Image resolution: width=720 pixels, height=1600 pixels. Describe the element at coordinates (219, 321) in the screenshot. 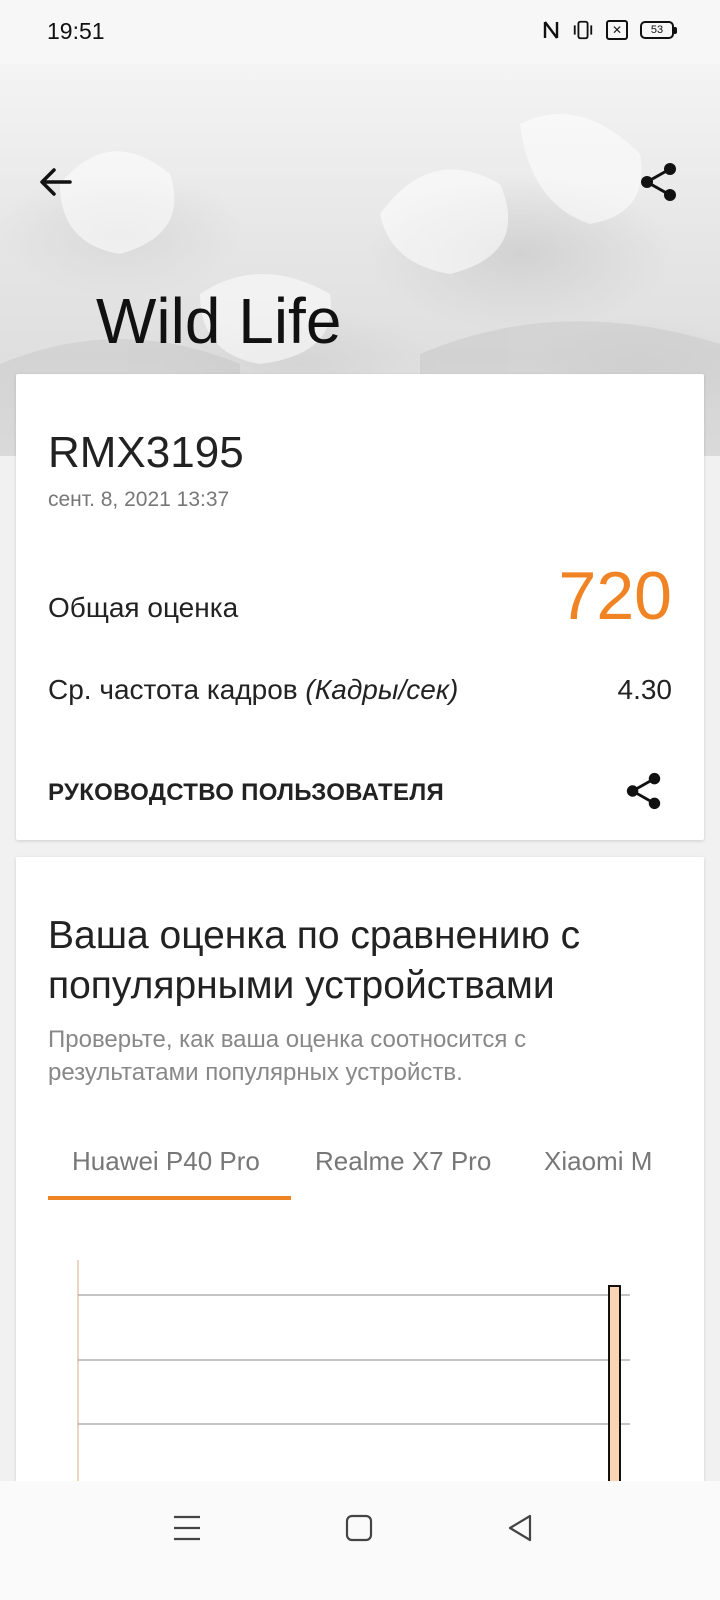

I see `page-title: Wild Life` at that location.